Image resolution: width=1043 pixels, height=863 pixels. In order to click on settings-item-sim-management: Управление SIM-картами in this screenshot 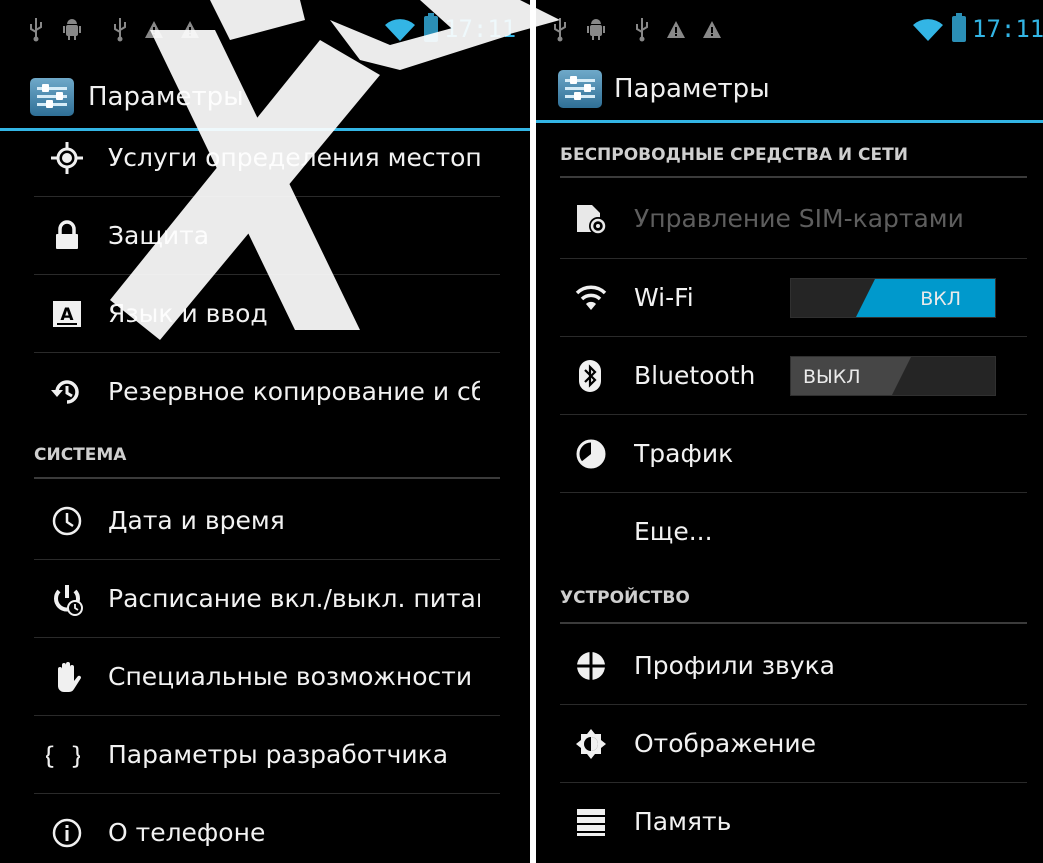, I will do `click(789, 219)`.